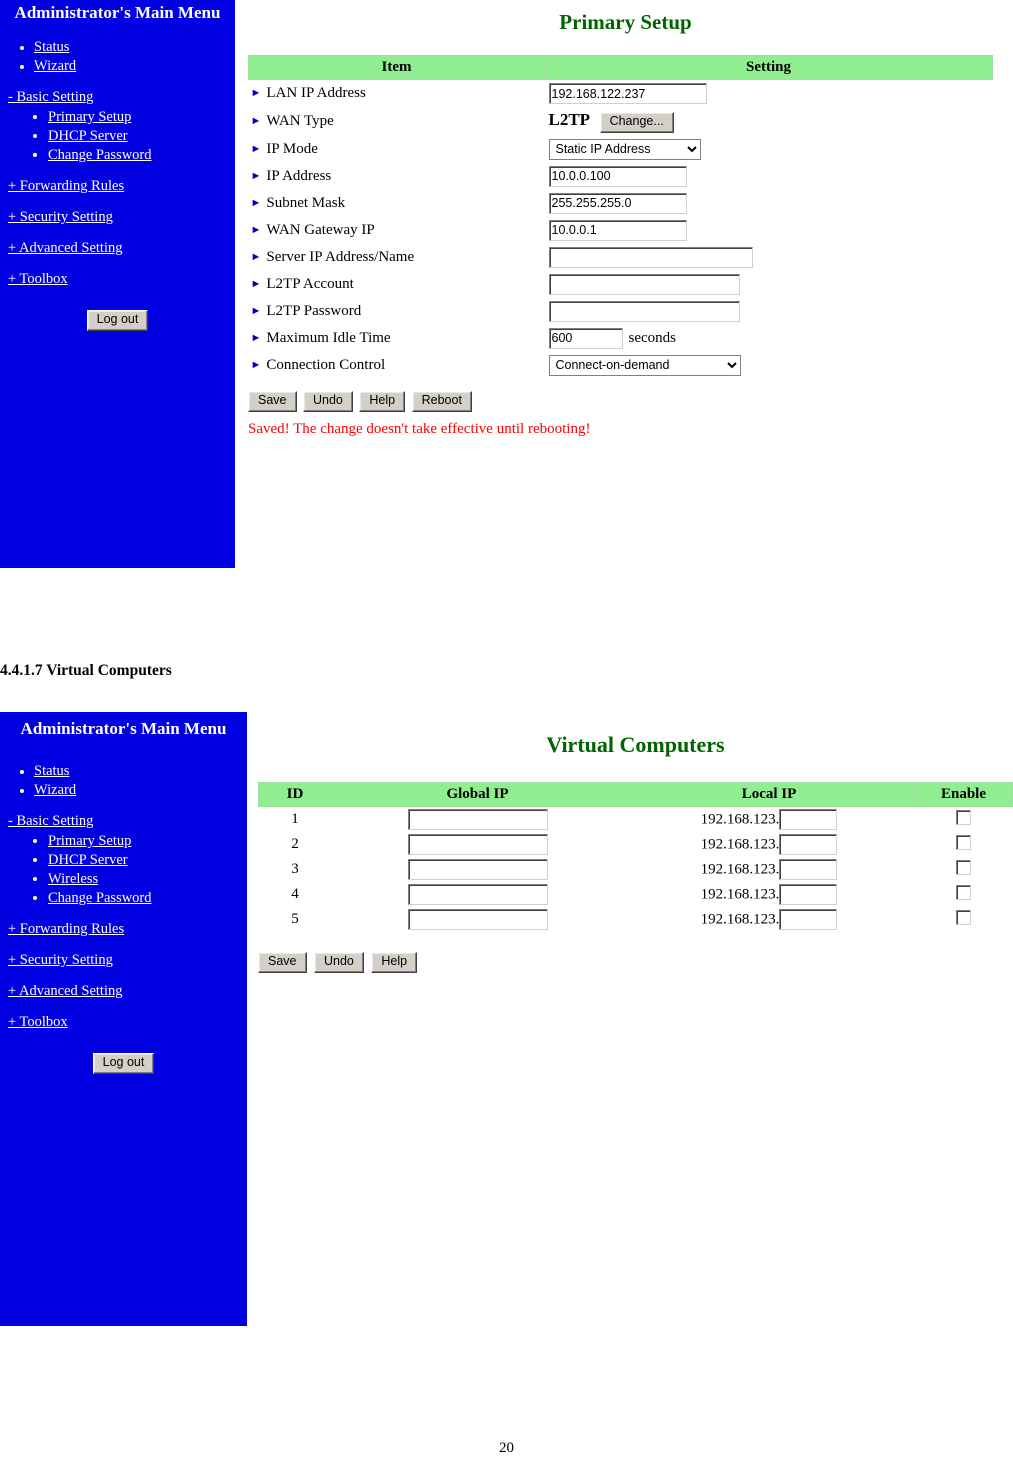  I want to click on list-item: Wireless, so click(147, 879).